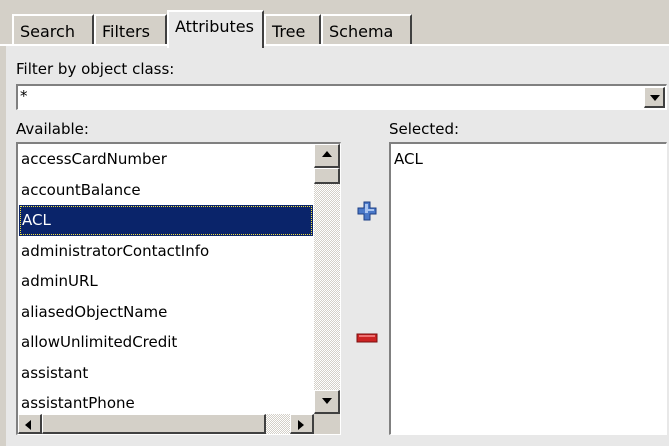 This screenshot has height=446, width=669. I want to click on scroll-right-button, so click(302, 424).